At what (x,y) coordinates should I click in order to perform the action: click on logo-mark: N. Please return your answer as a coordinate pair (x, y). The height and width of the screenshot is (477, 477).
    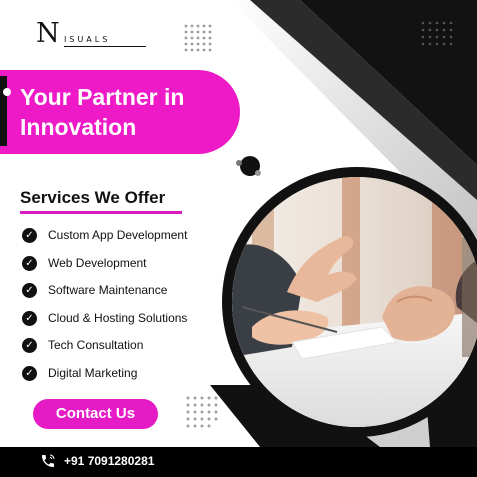
    Looking at the image, I should click on (48, 33).